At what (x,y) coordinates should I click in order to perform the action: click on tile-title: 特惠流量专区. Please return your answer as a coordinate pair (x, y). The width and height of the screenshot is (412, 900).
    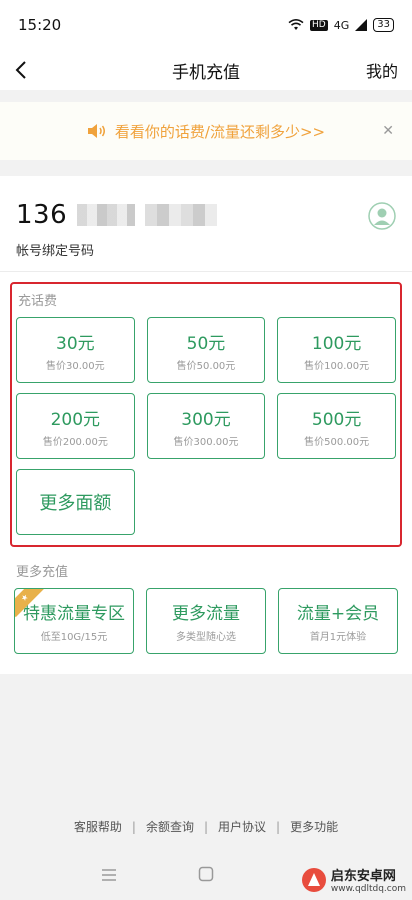
    Looking at the image, I should click on (74, 614).